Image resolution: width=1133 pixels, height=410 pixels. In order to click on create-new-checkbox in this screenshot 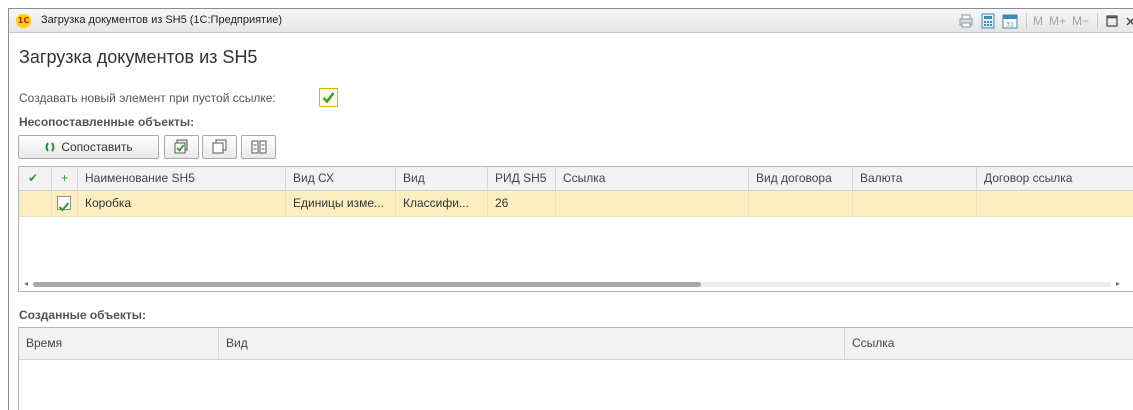, I will do `click(328, 97)`.